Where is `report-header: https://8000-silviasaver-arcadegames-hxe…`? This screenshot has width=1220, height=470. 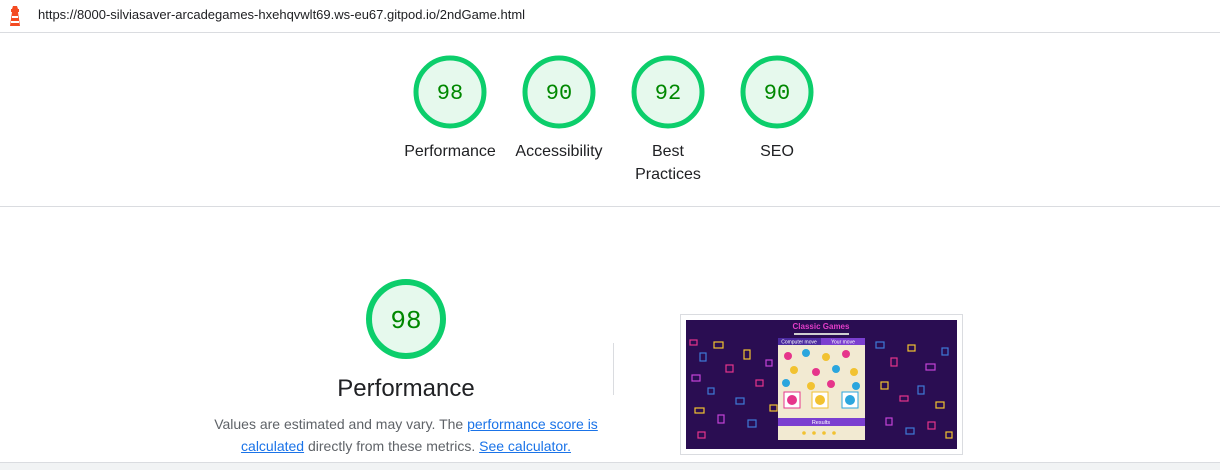 report-header: https://8000-silviasaver-arcadegames-hxe… is located at coordinates (610, 16).